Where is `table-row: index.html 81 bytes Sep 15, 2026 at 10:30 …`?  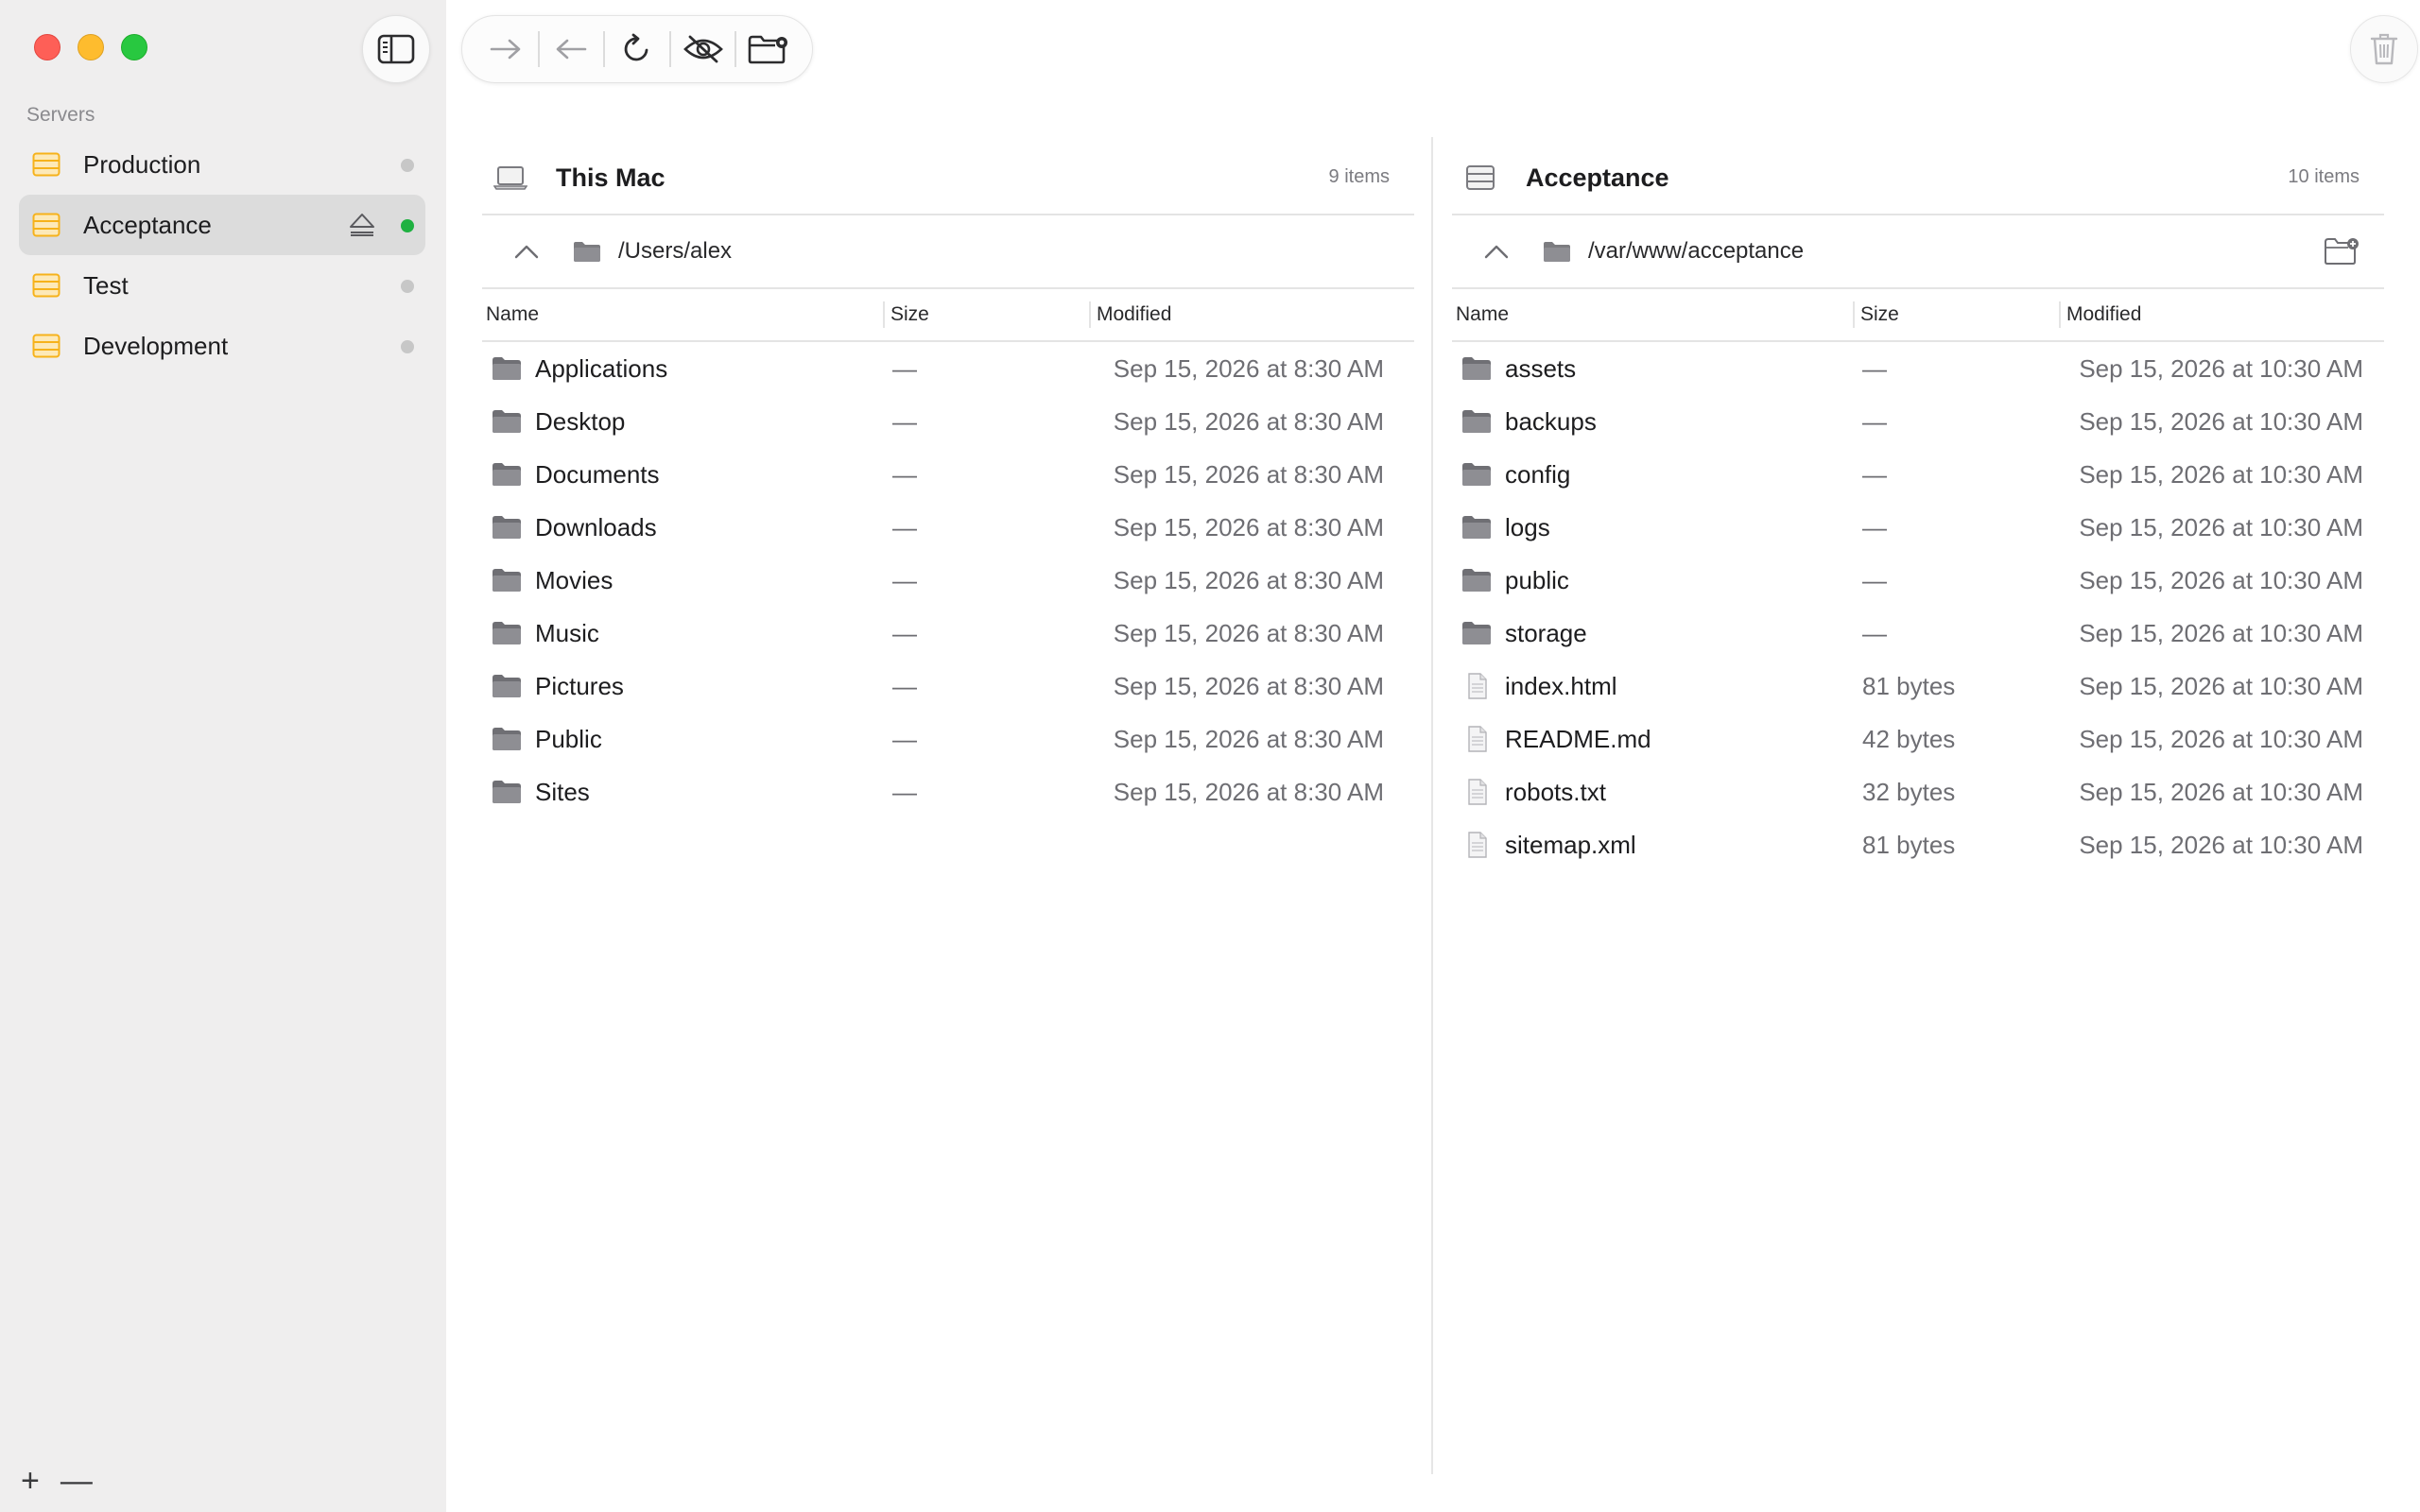
table-row: index.html 81 bytes Sep 15, 2026 at 10:30 … is located at coordinates (1918, 686).